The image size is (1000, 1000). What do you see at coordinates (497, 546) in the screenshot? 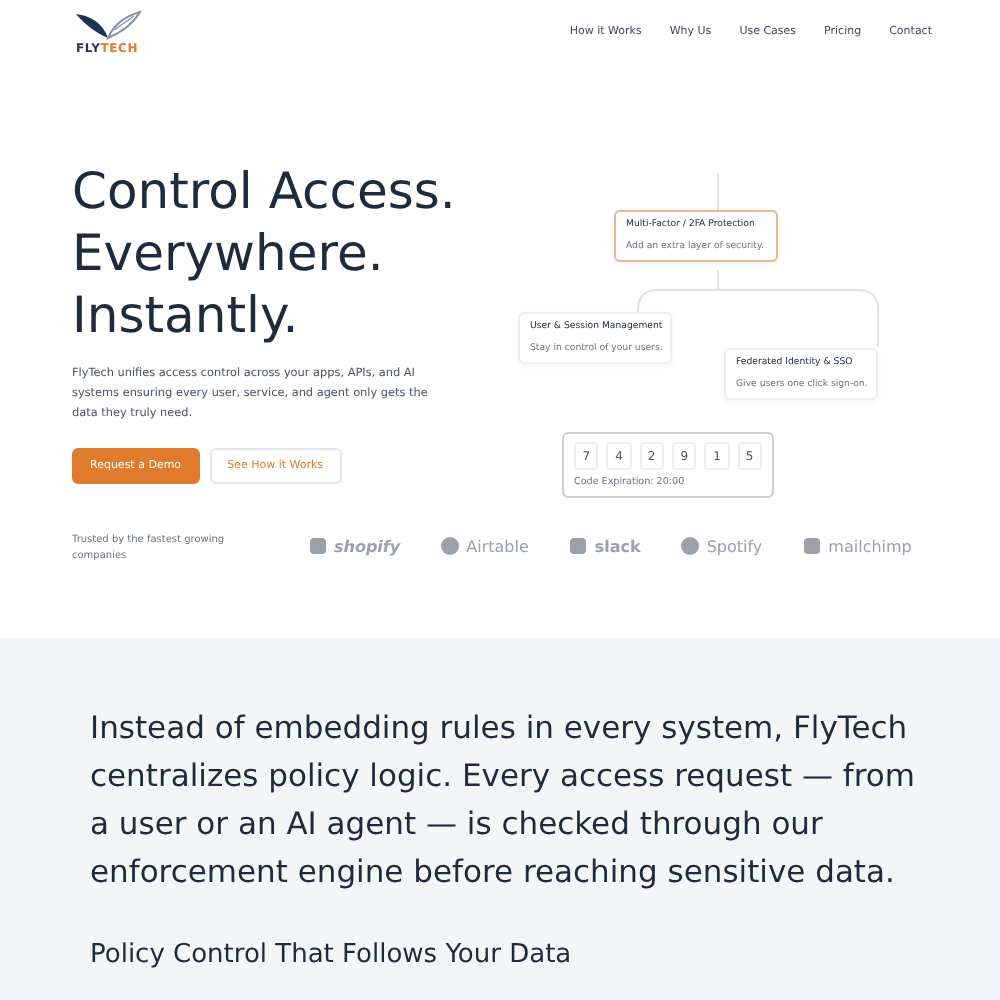
I see `company-name: Airtable` at bounding box center [497, 546].